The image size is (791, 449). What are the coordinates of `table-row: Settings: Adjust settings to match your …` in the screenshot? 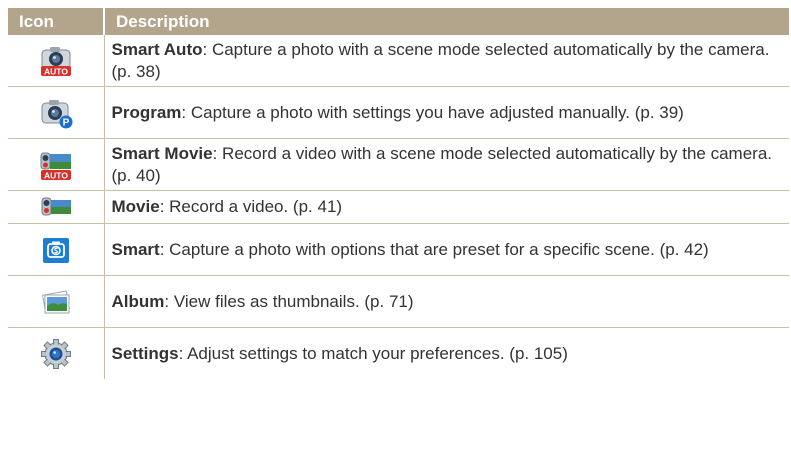 It's located at (398, 353).